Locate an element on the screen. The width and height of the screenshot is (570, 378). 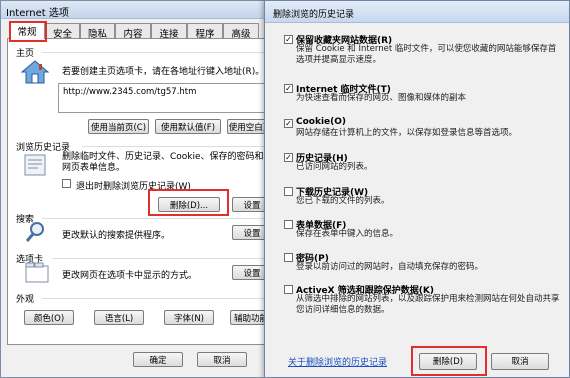
dialog-cancel-button: 取消 is located at coordinates (520, 361).